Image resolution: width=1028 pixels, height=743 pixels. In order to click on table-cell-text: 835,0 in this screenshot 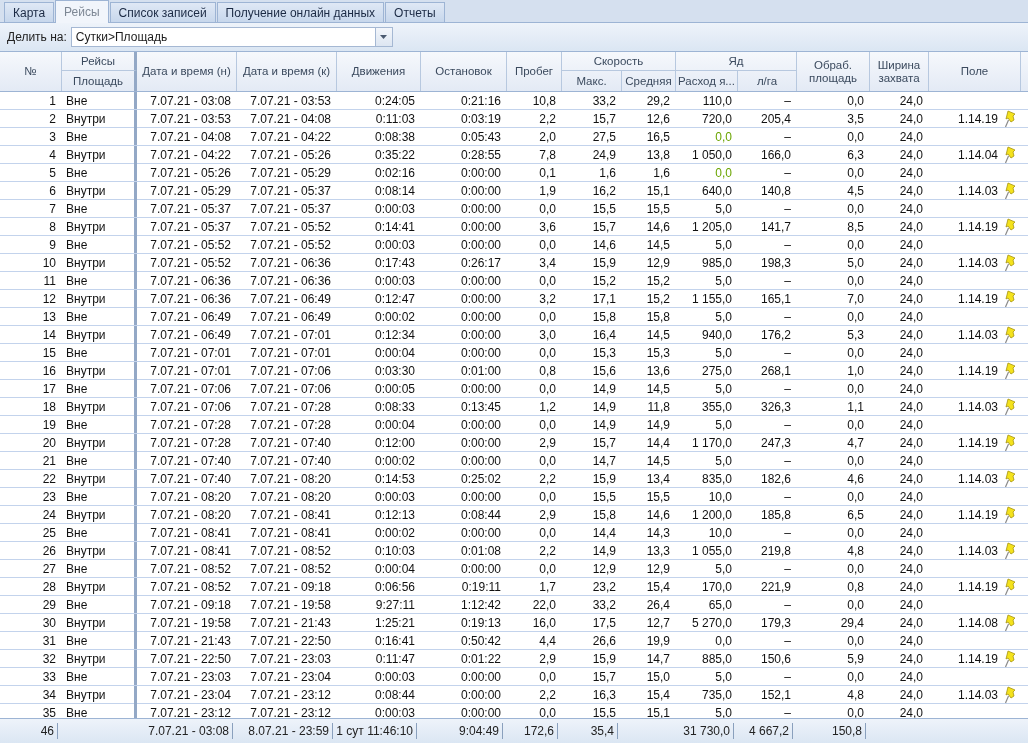, I will do `click(716, 479)`.